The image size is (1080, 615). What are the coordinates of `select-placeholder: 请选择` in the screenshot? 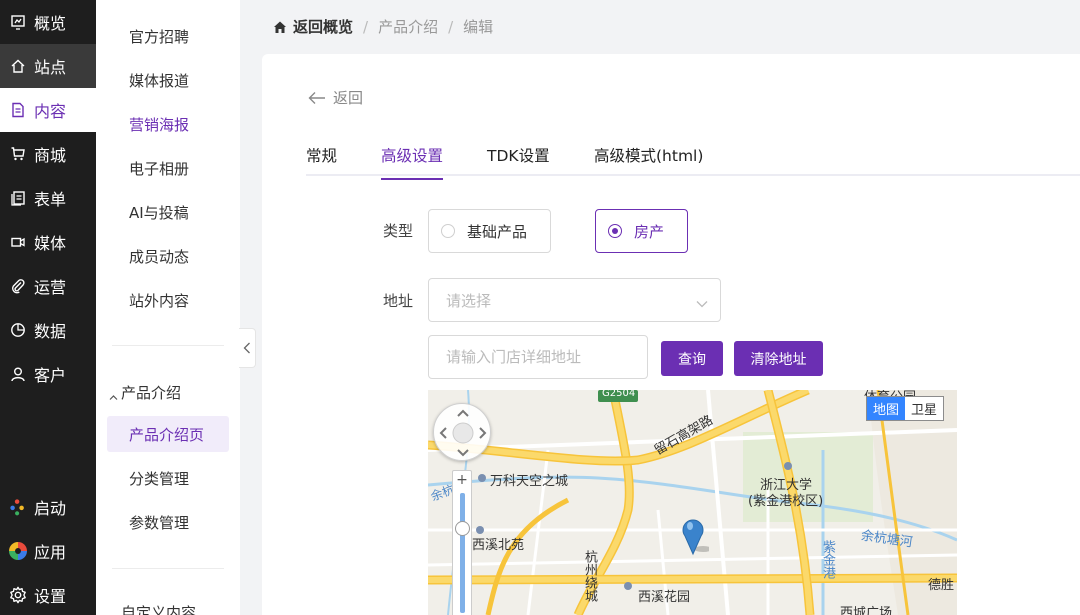 It's located at (469, 300).